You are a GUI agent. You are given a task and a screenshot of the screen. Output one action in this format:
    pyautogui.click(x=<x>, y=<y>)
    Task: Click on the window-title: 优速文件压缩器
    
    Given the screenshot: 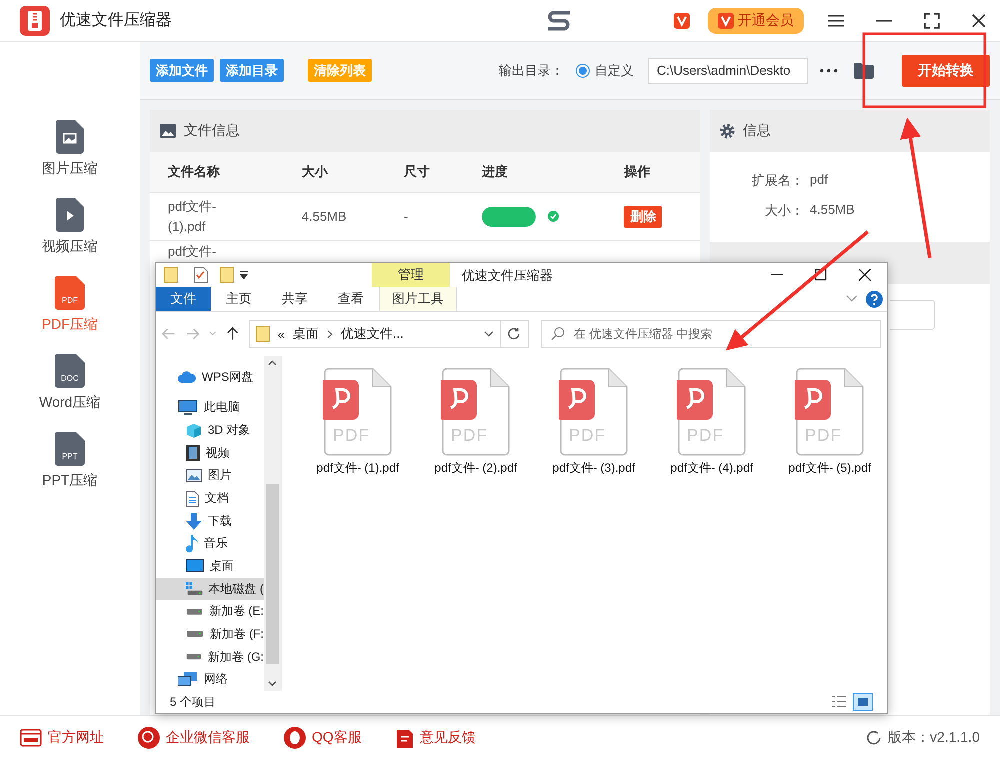 What is the action you would take?
    pyautogui.click(x=507, y=276)
    